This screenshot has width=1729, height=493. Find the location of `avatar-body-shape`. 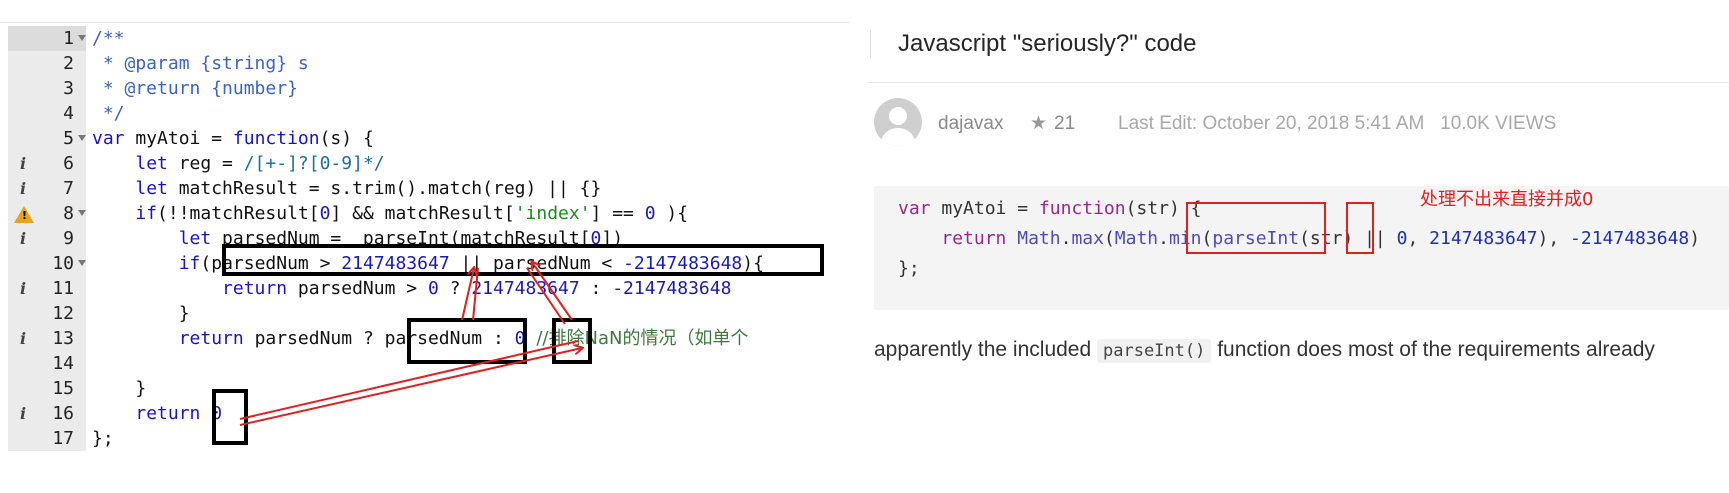

avatar-body-shape is located at coordinates (898, 137).